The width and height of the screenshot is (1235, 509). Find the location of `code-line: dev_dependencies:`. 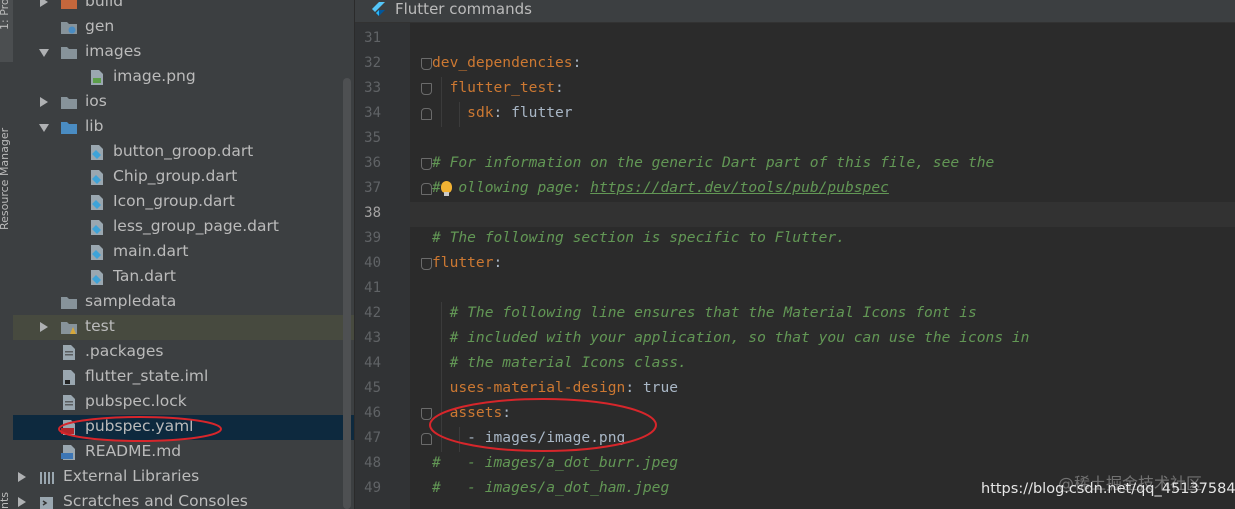

code-line: dev_dependencies: is located at coordinates (506, 62).